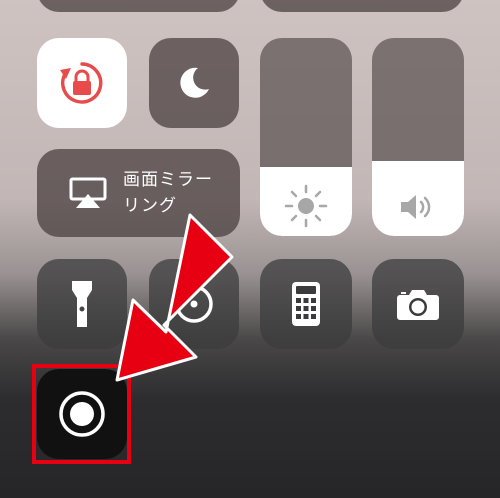  I want to click on flashlight-button, so click(82, 304).